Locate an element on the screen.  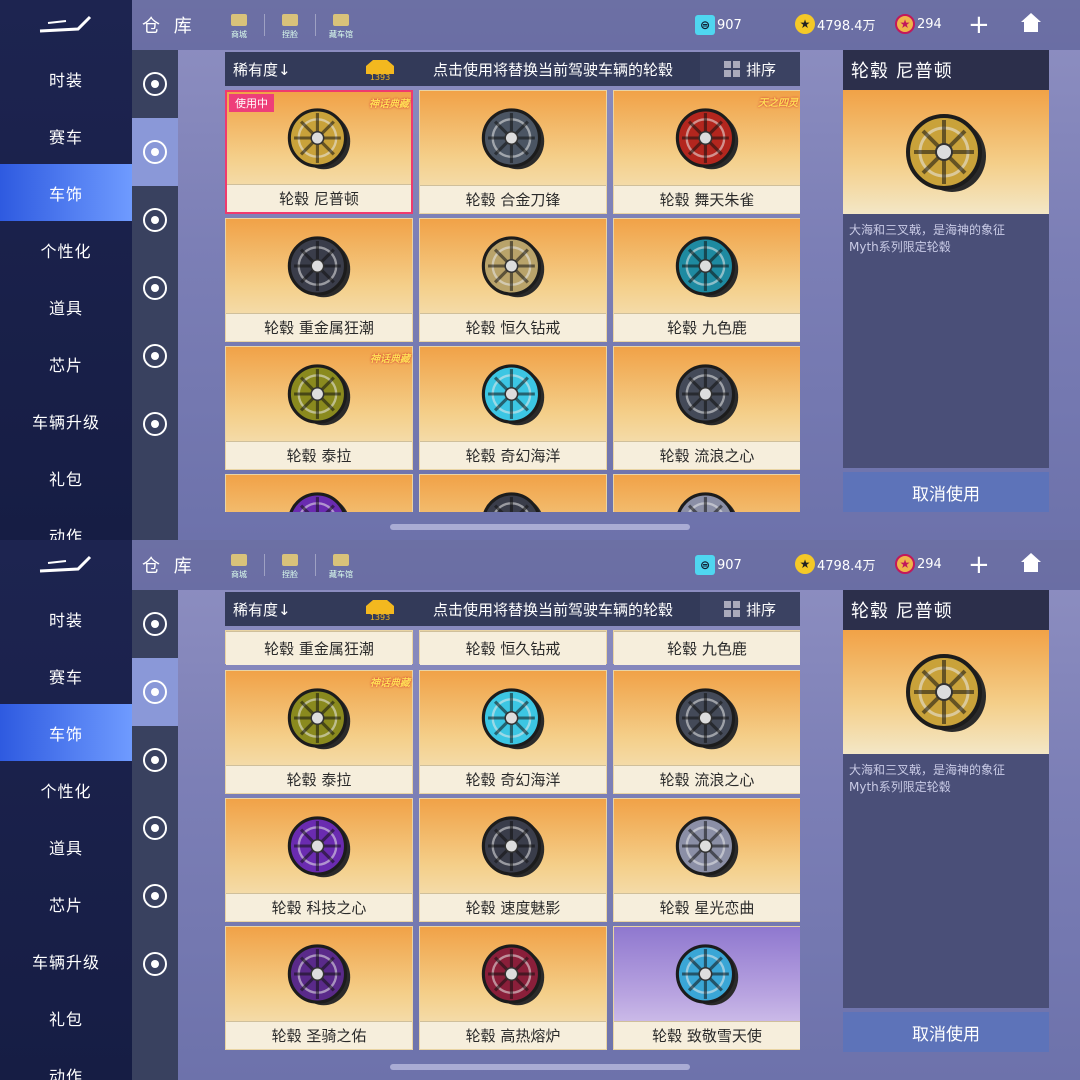
wheel-card: 轮毂 恒久钻戒 is located at coordinates (513, 280).